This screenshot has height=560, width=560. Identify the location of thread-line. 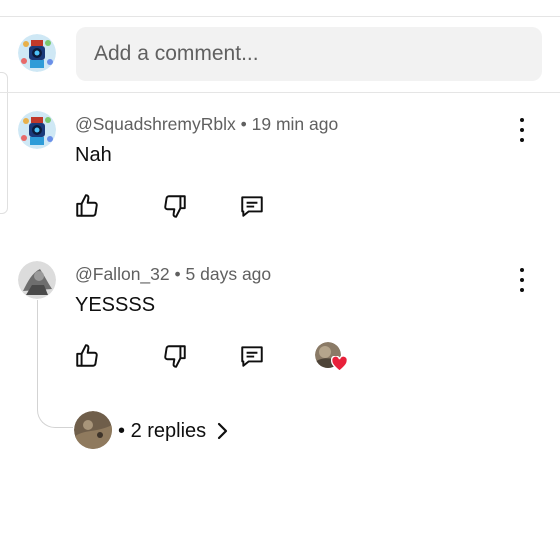
(55, 364).